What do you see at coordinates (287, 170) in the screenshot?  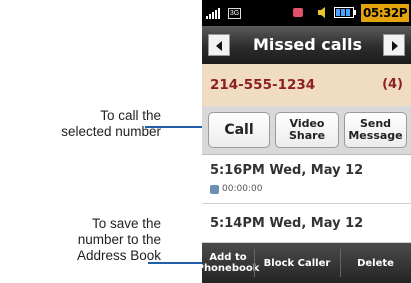 I see `entry-time: 5:16PM Wed, May 12` at bounding box center [287, 170].